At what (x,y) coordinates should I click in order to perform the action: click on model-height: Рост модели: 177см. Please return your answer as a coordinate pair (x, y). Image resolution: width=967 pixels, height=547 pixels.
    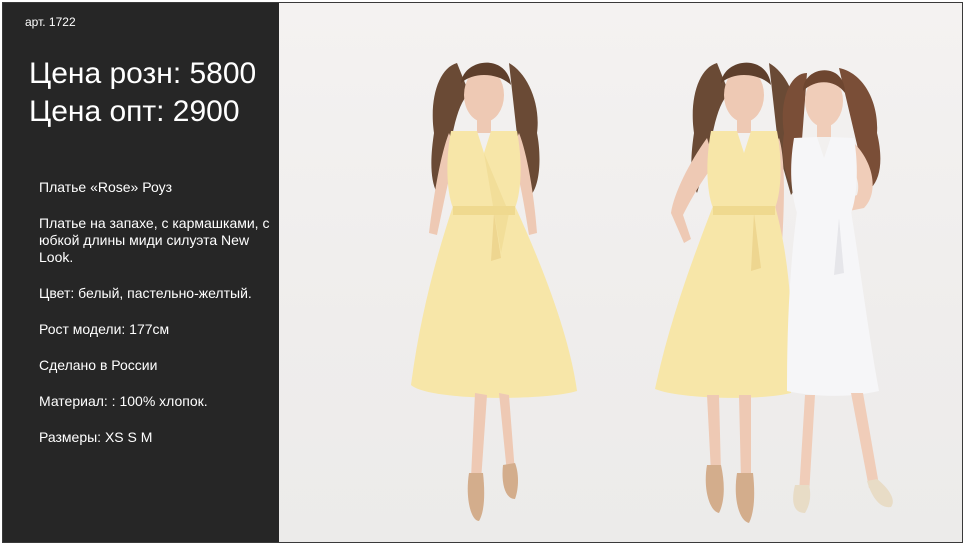
    Looking at the image, I should click on (104, 329).